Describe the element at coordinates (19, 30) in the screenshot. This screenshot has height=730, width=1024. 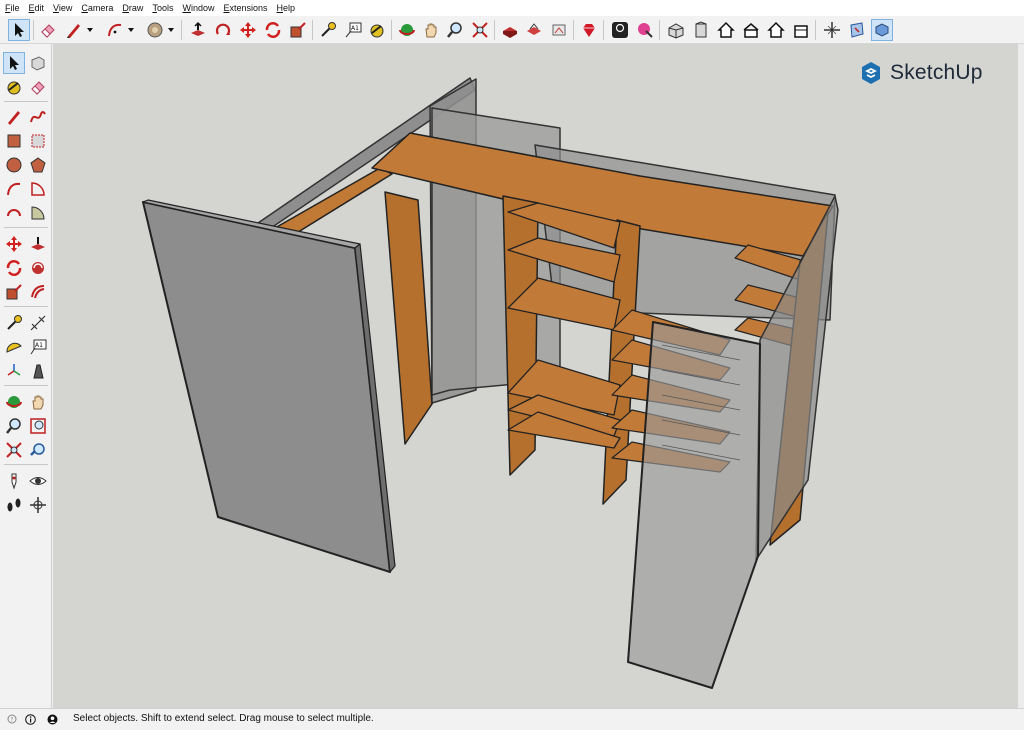
I see `select-tool-button` at that location.